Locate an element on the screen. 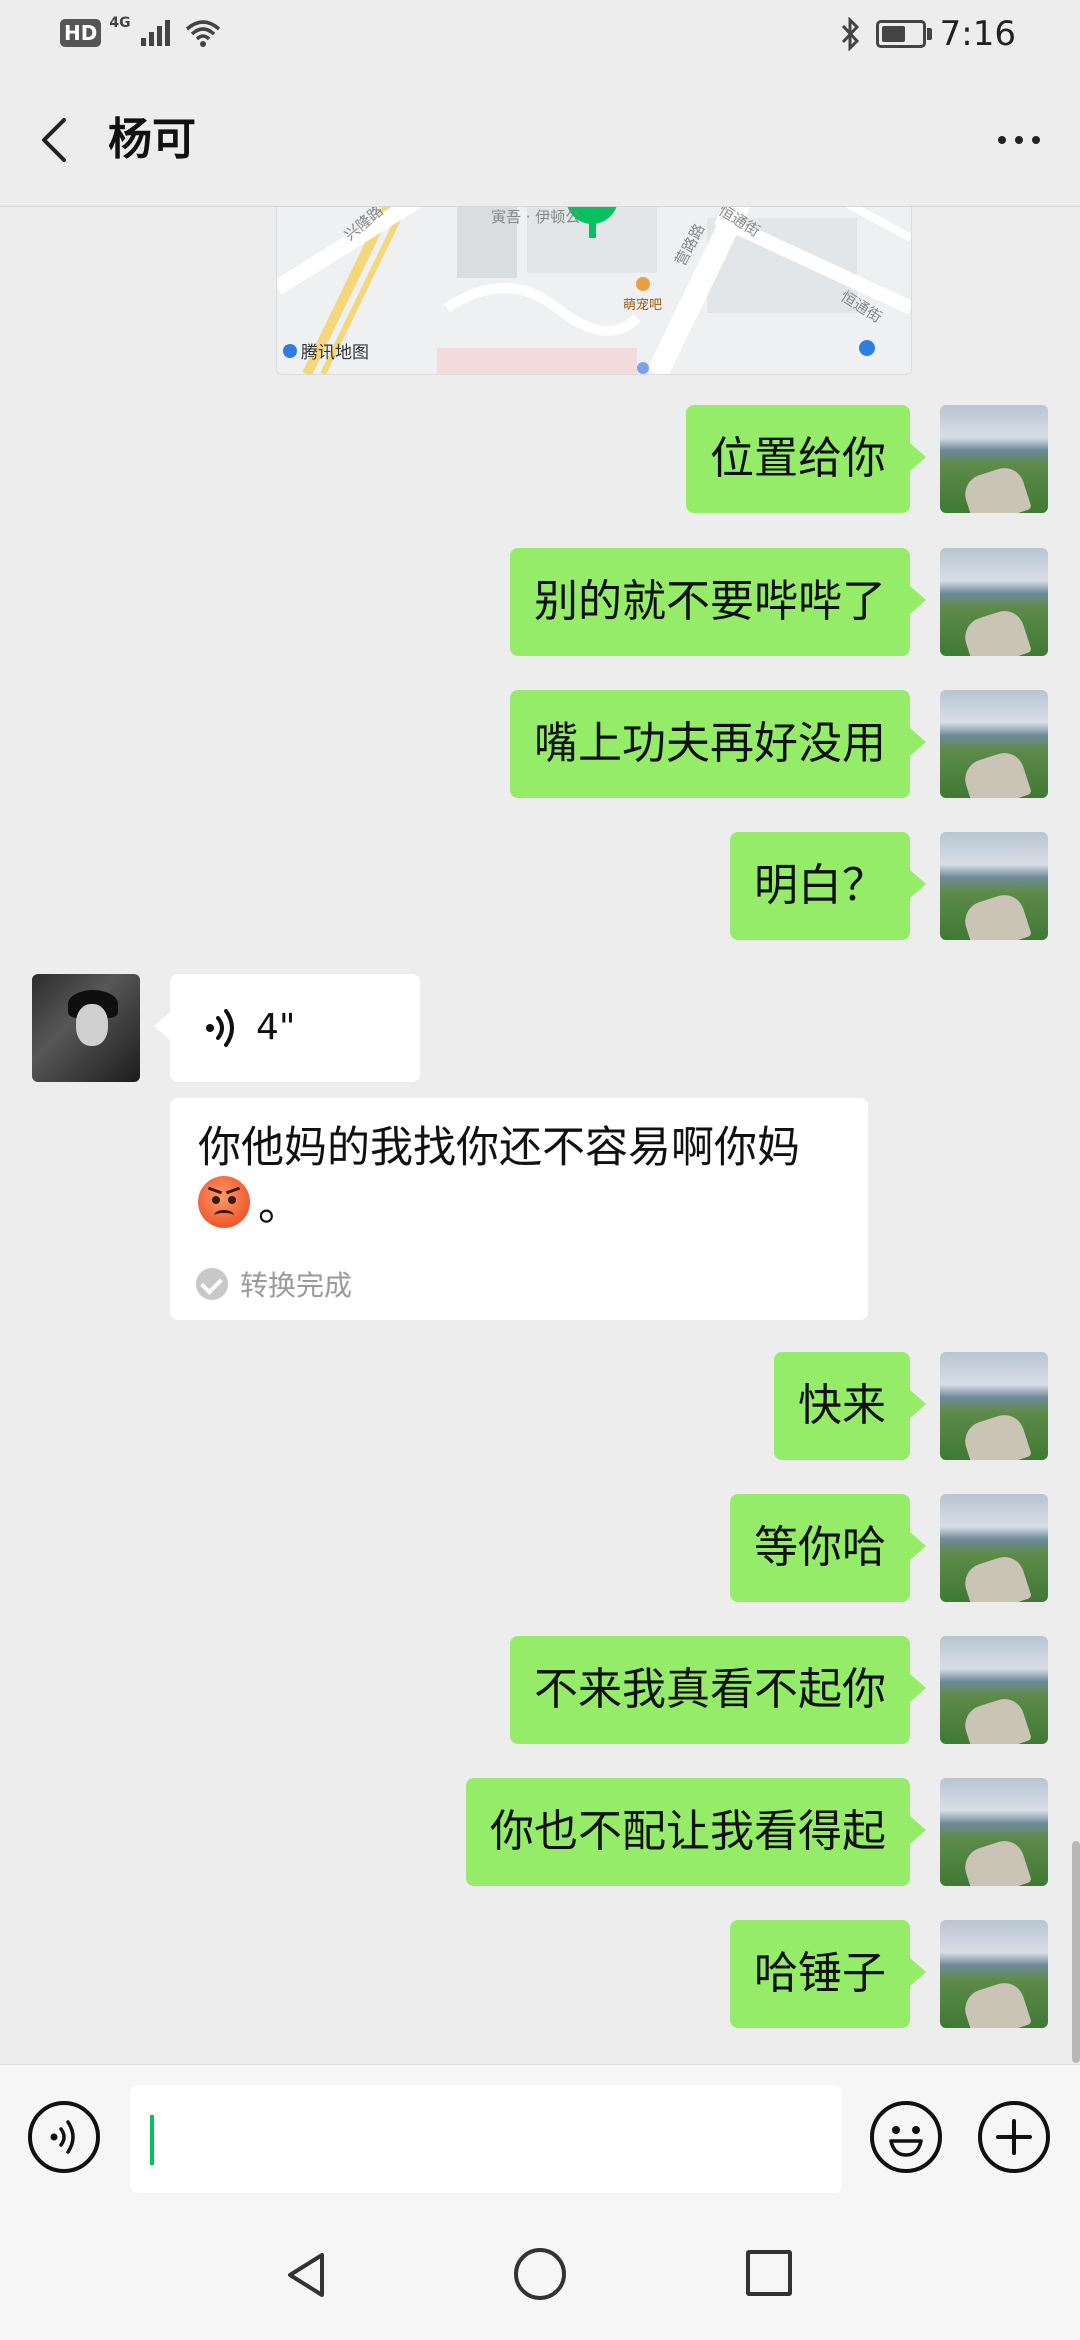 This screenshot has width=1080, height=2340. message-bubble-out: 位置给你 is located at coordinates (806, 459).